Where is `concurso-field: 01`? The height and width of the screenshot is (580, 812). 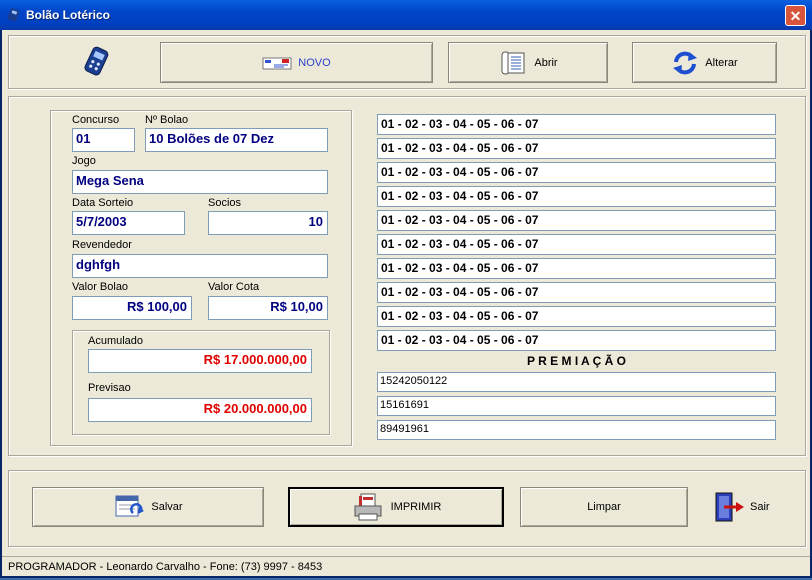
concurso-field: 01 is located at coordinates (103, 140).